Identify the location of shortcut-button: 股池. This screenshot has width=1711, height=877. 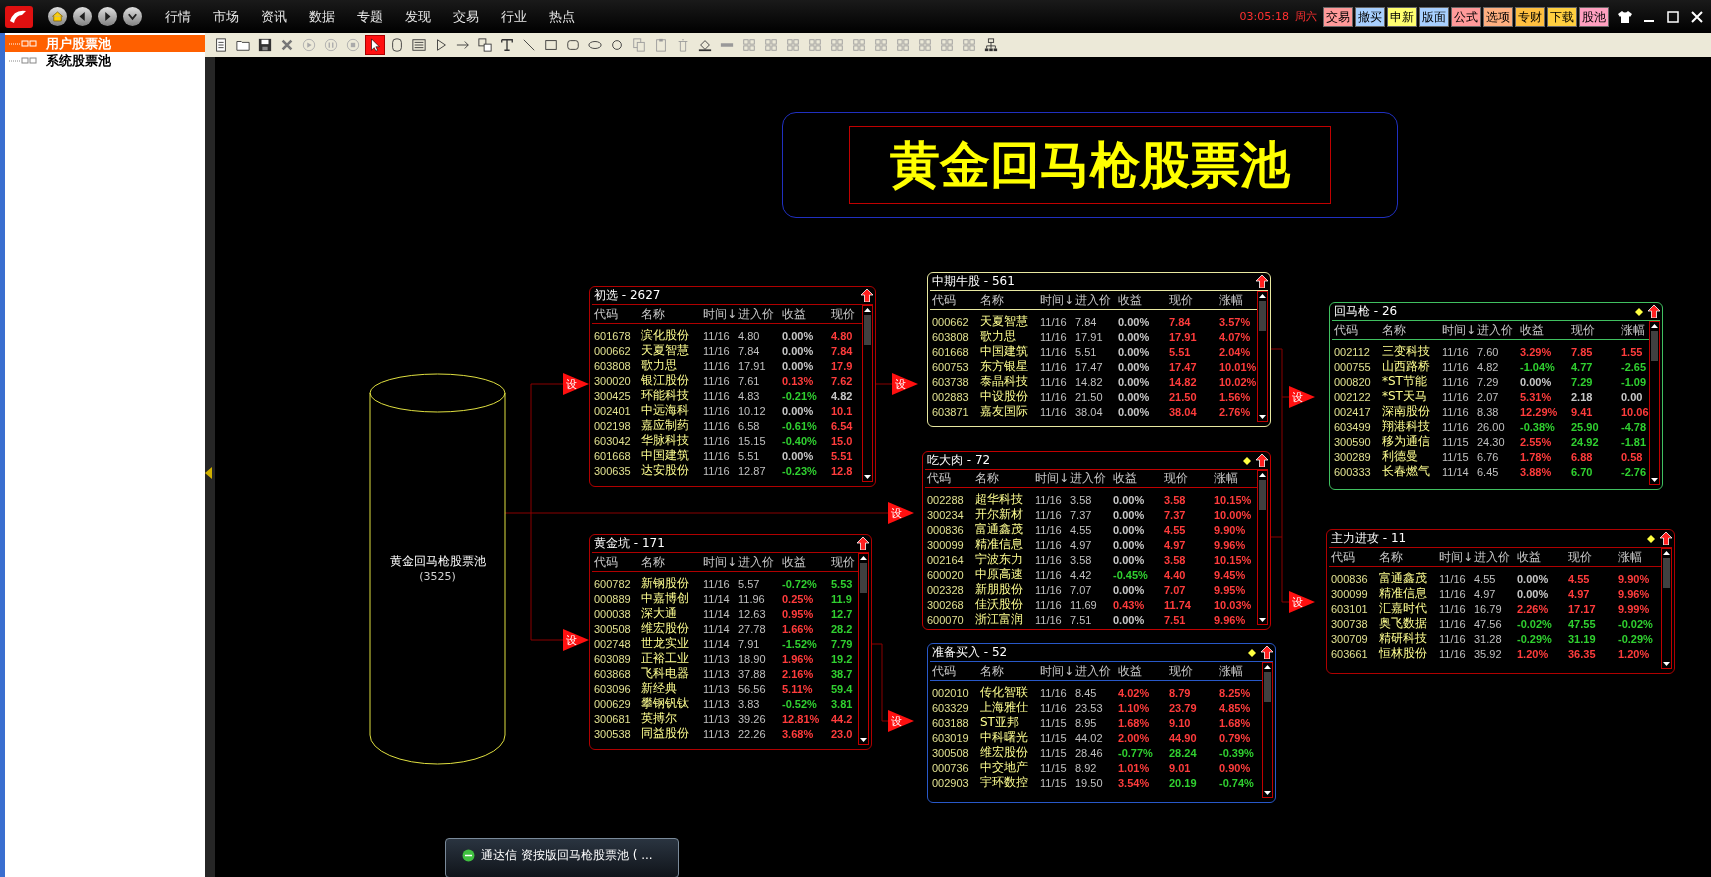
(1594, 16).